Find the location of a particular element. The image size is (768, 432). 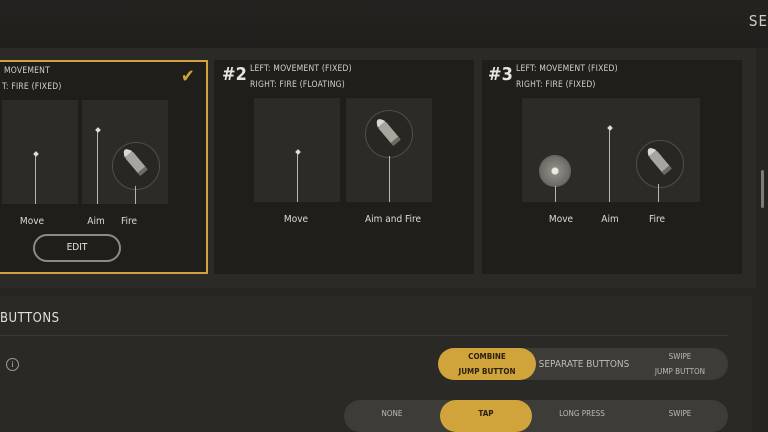

scrollbar-thumb is located at coordinates (762, 189).